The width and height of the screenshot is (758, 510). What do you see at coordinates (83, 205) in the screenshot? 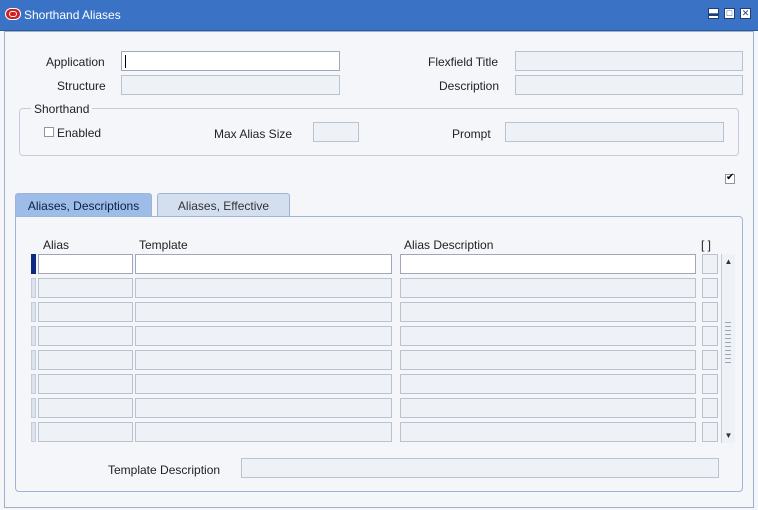
I see `tab-aliases-descriptions: Aliases, Descriptions` at bounding box center [83, 205].